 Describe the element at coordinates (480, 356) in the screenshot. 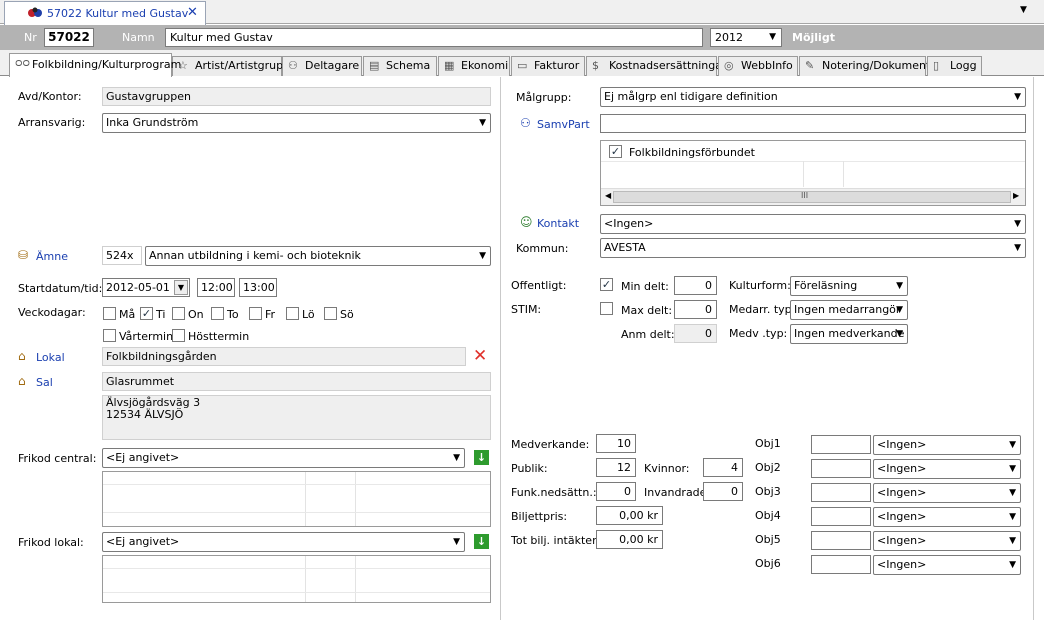

I see `clear-lokal-icon: ✕` at that location.